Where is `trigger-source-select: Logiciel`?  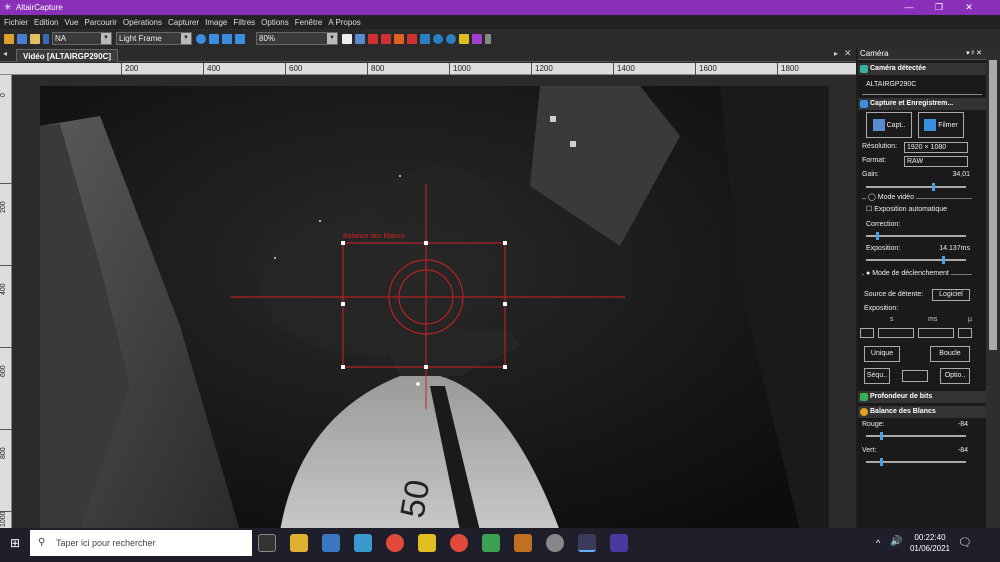
trigger-source-select: Logiciel is located at coordinates (951, 295).